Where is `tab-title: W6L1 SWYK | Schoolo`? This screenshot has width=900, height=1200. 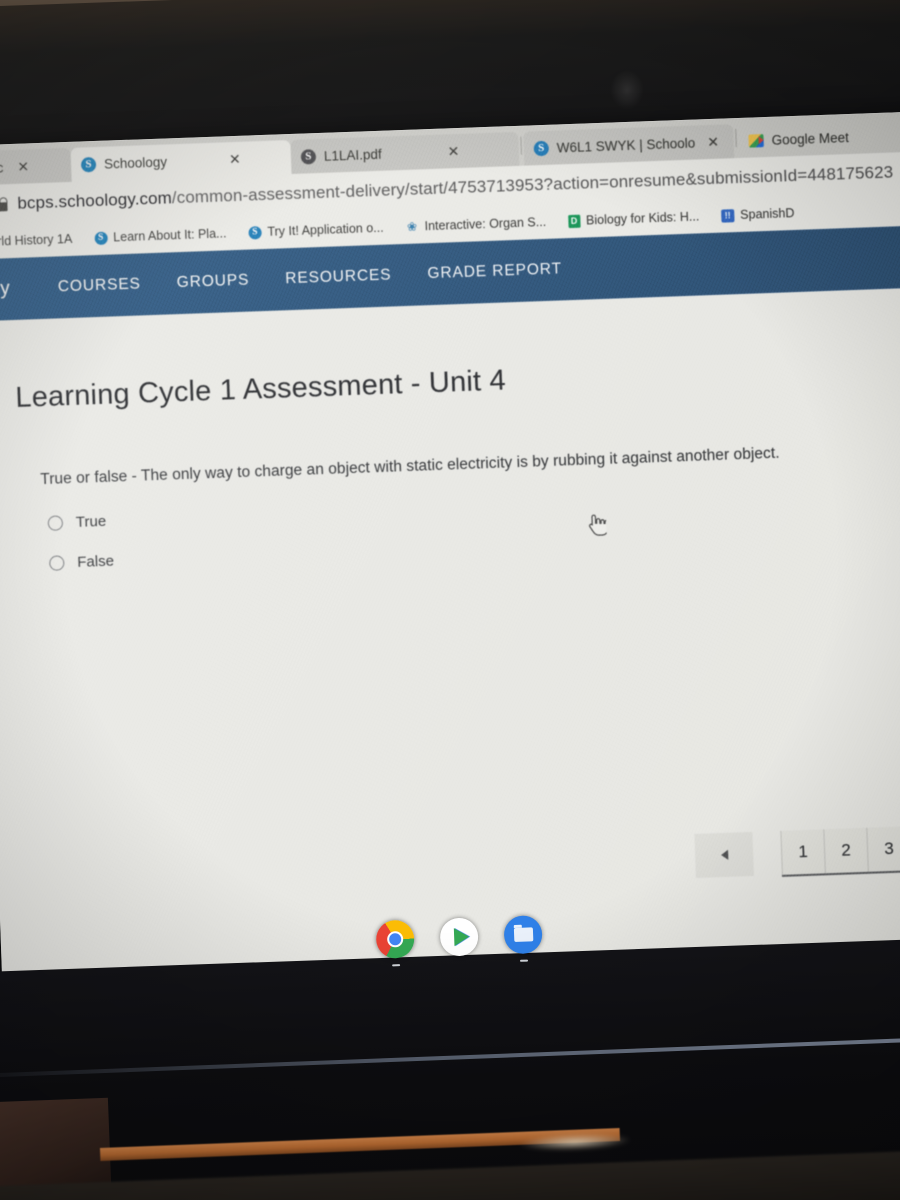
tab-title: W6L1 SWYK | Schoolo is located at coordinates (626, 145).